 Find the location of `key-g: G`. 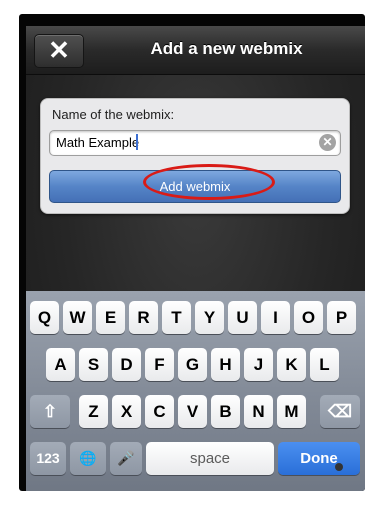

key-g: G is located at coordinates (192, 364).